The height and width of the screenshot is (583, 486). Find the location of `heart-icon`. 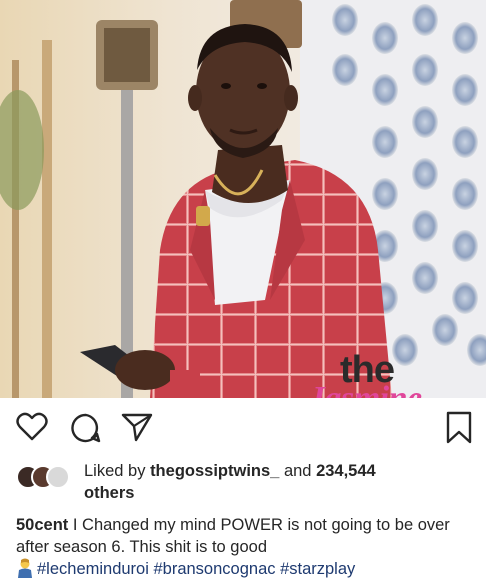

heart-icon is located at coordinates (32, 427).